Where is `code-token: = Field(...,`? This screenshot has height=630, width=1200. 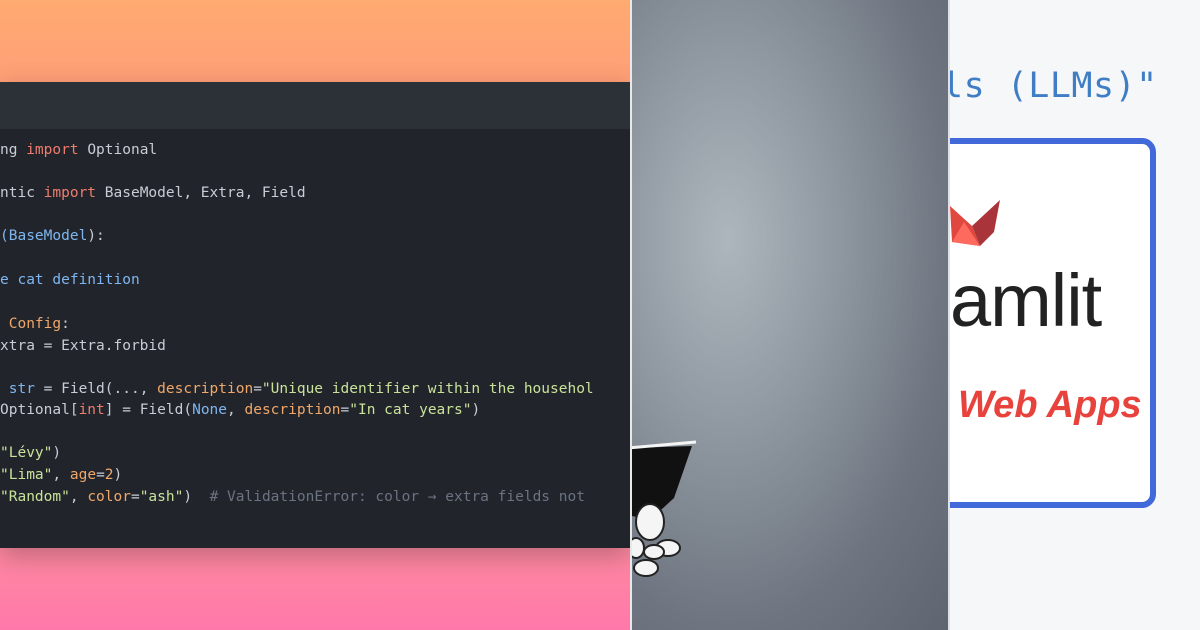 code-token: = Field(..., is located at coordinates (96, 389).